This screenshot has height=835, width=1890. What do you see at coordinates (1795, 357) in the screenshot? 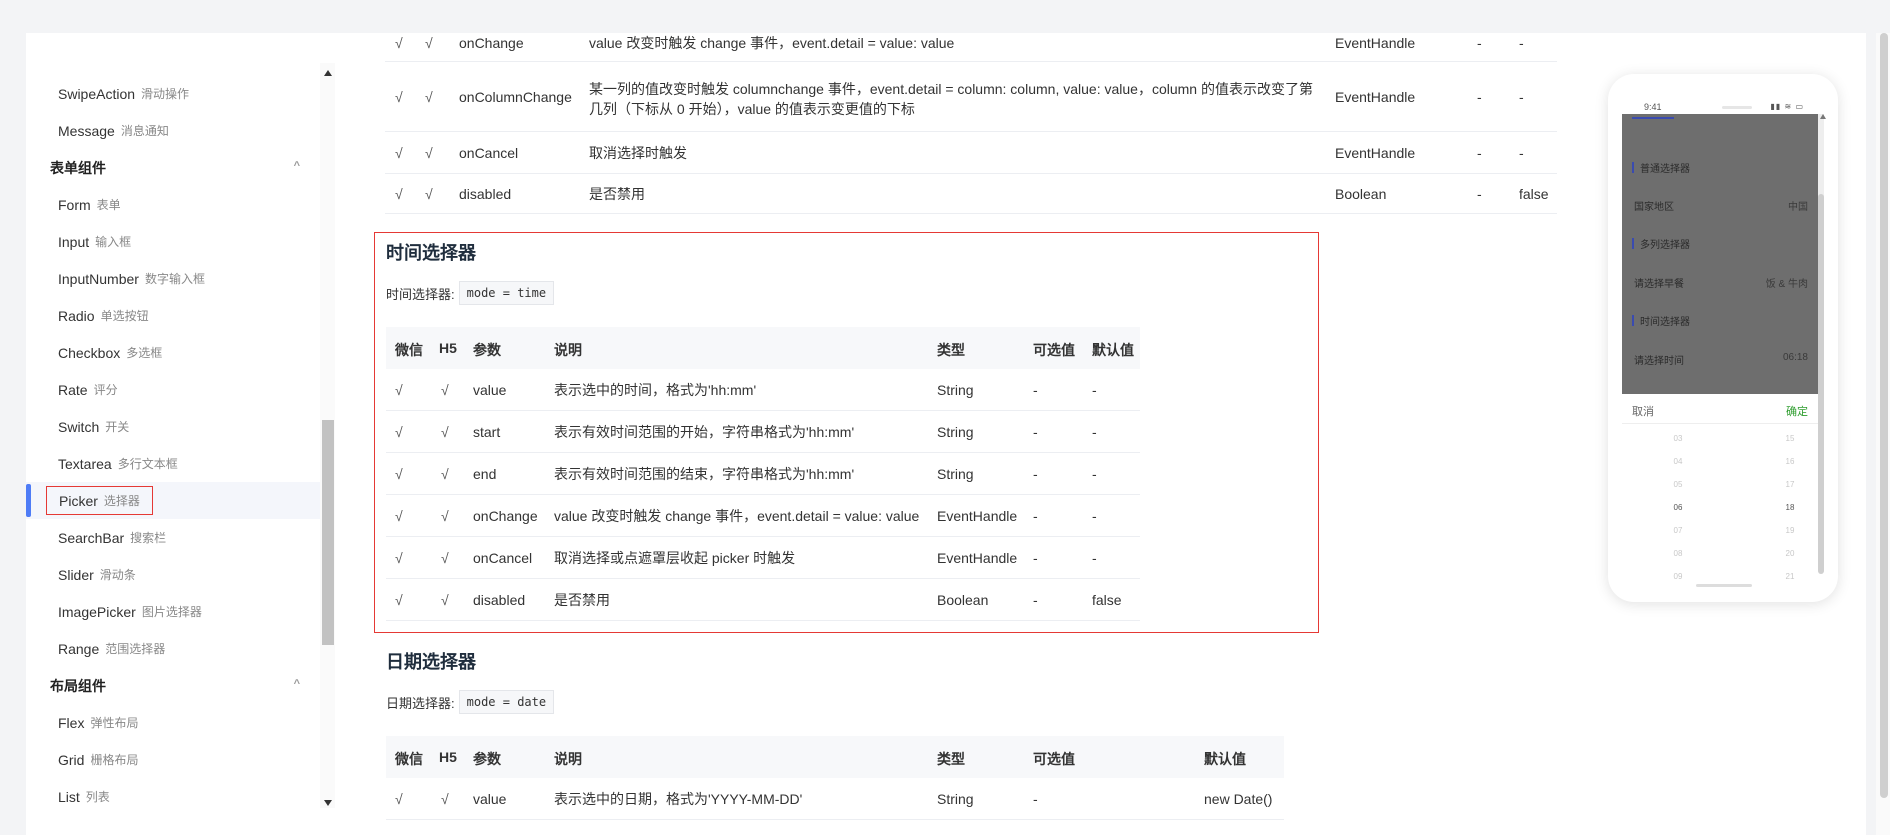
I see `phone-row-value: 06:18` at bounding box center [1795, 357].